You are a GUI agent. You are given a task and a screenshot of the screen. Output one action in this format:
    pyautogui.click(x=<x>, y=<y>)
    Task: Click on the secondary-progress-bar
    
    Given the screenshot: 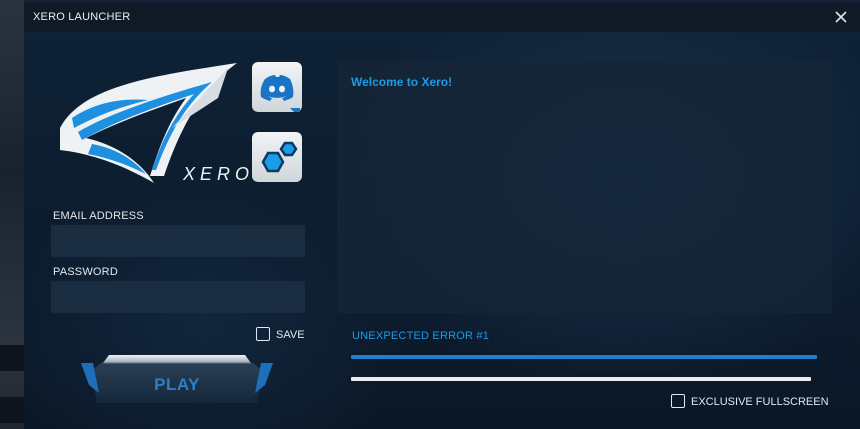 What is the action you would take?
    pyautogui.click(x=584, y=379)
    